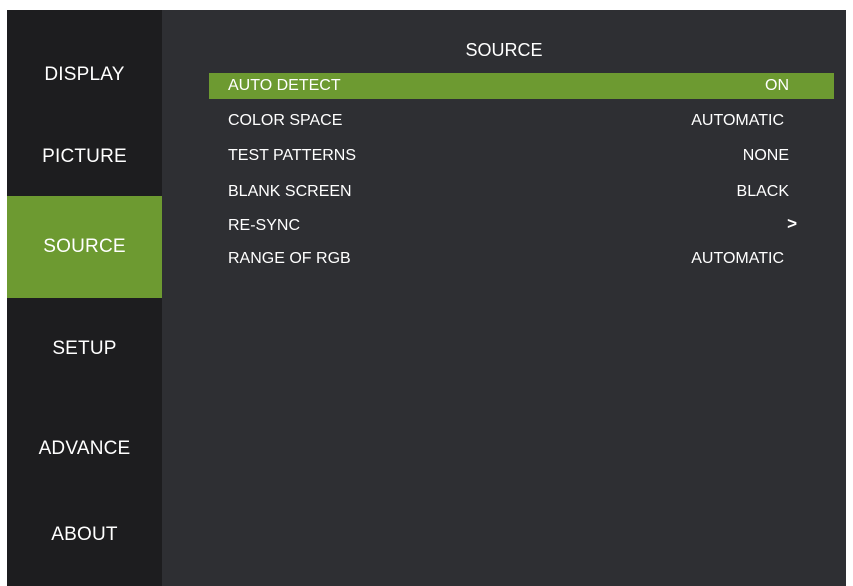 The height and width of the screenshot is (586, 853). What do you see at coordinates (792, 223) in the screenshot?
I see `chevron-right-icon: >` at bounding box center [792, 223].